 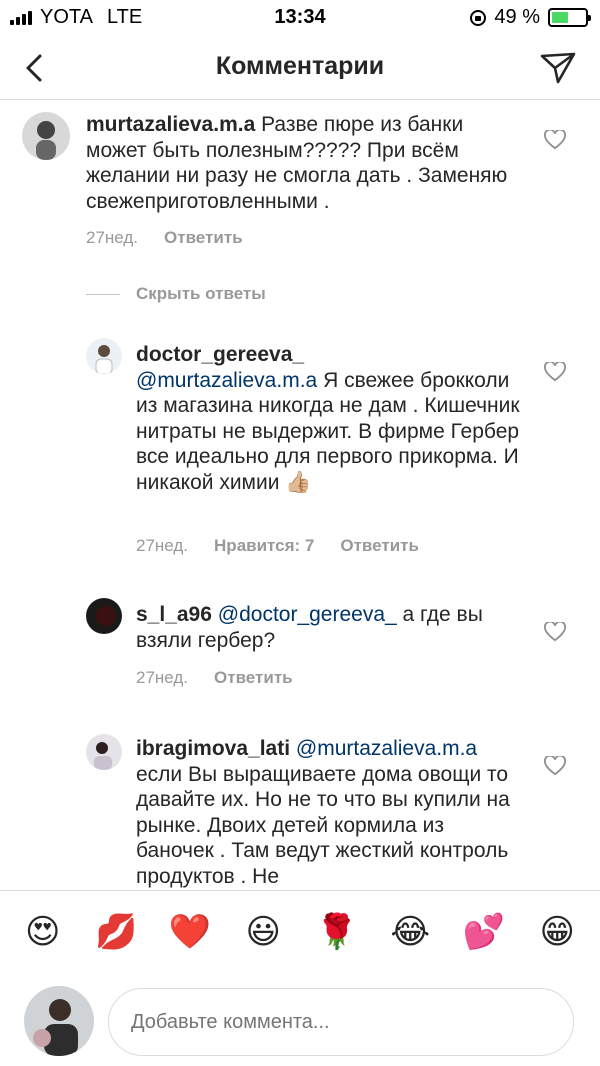 I want to click on status-right: 49 %, so click(x=530, y=17).